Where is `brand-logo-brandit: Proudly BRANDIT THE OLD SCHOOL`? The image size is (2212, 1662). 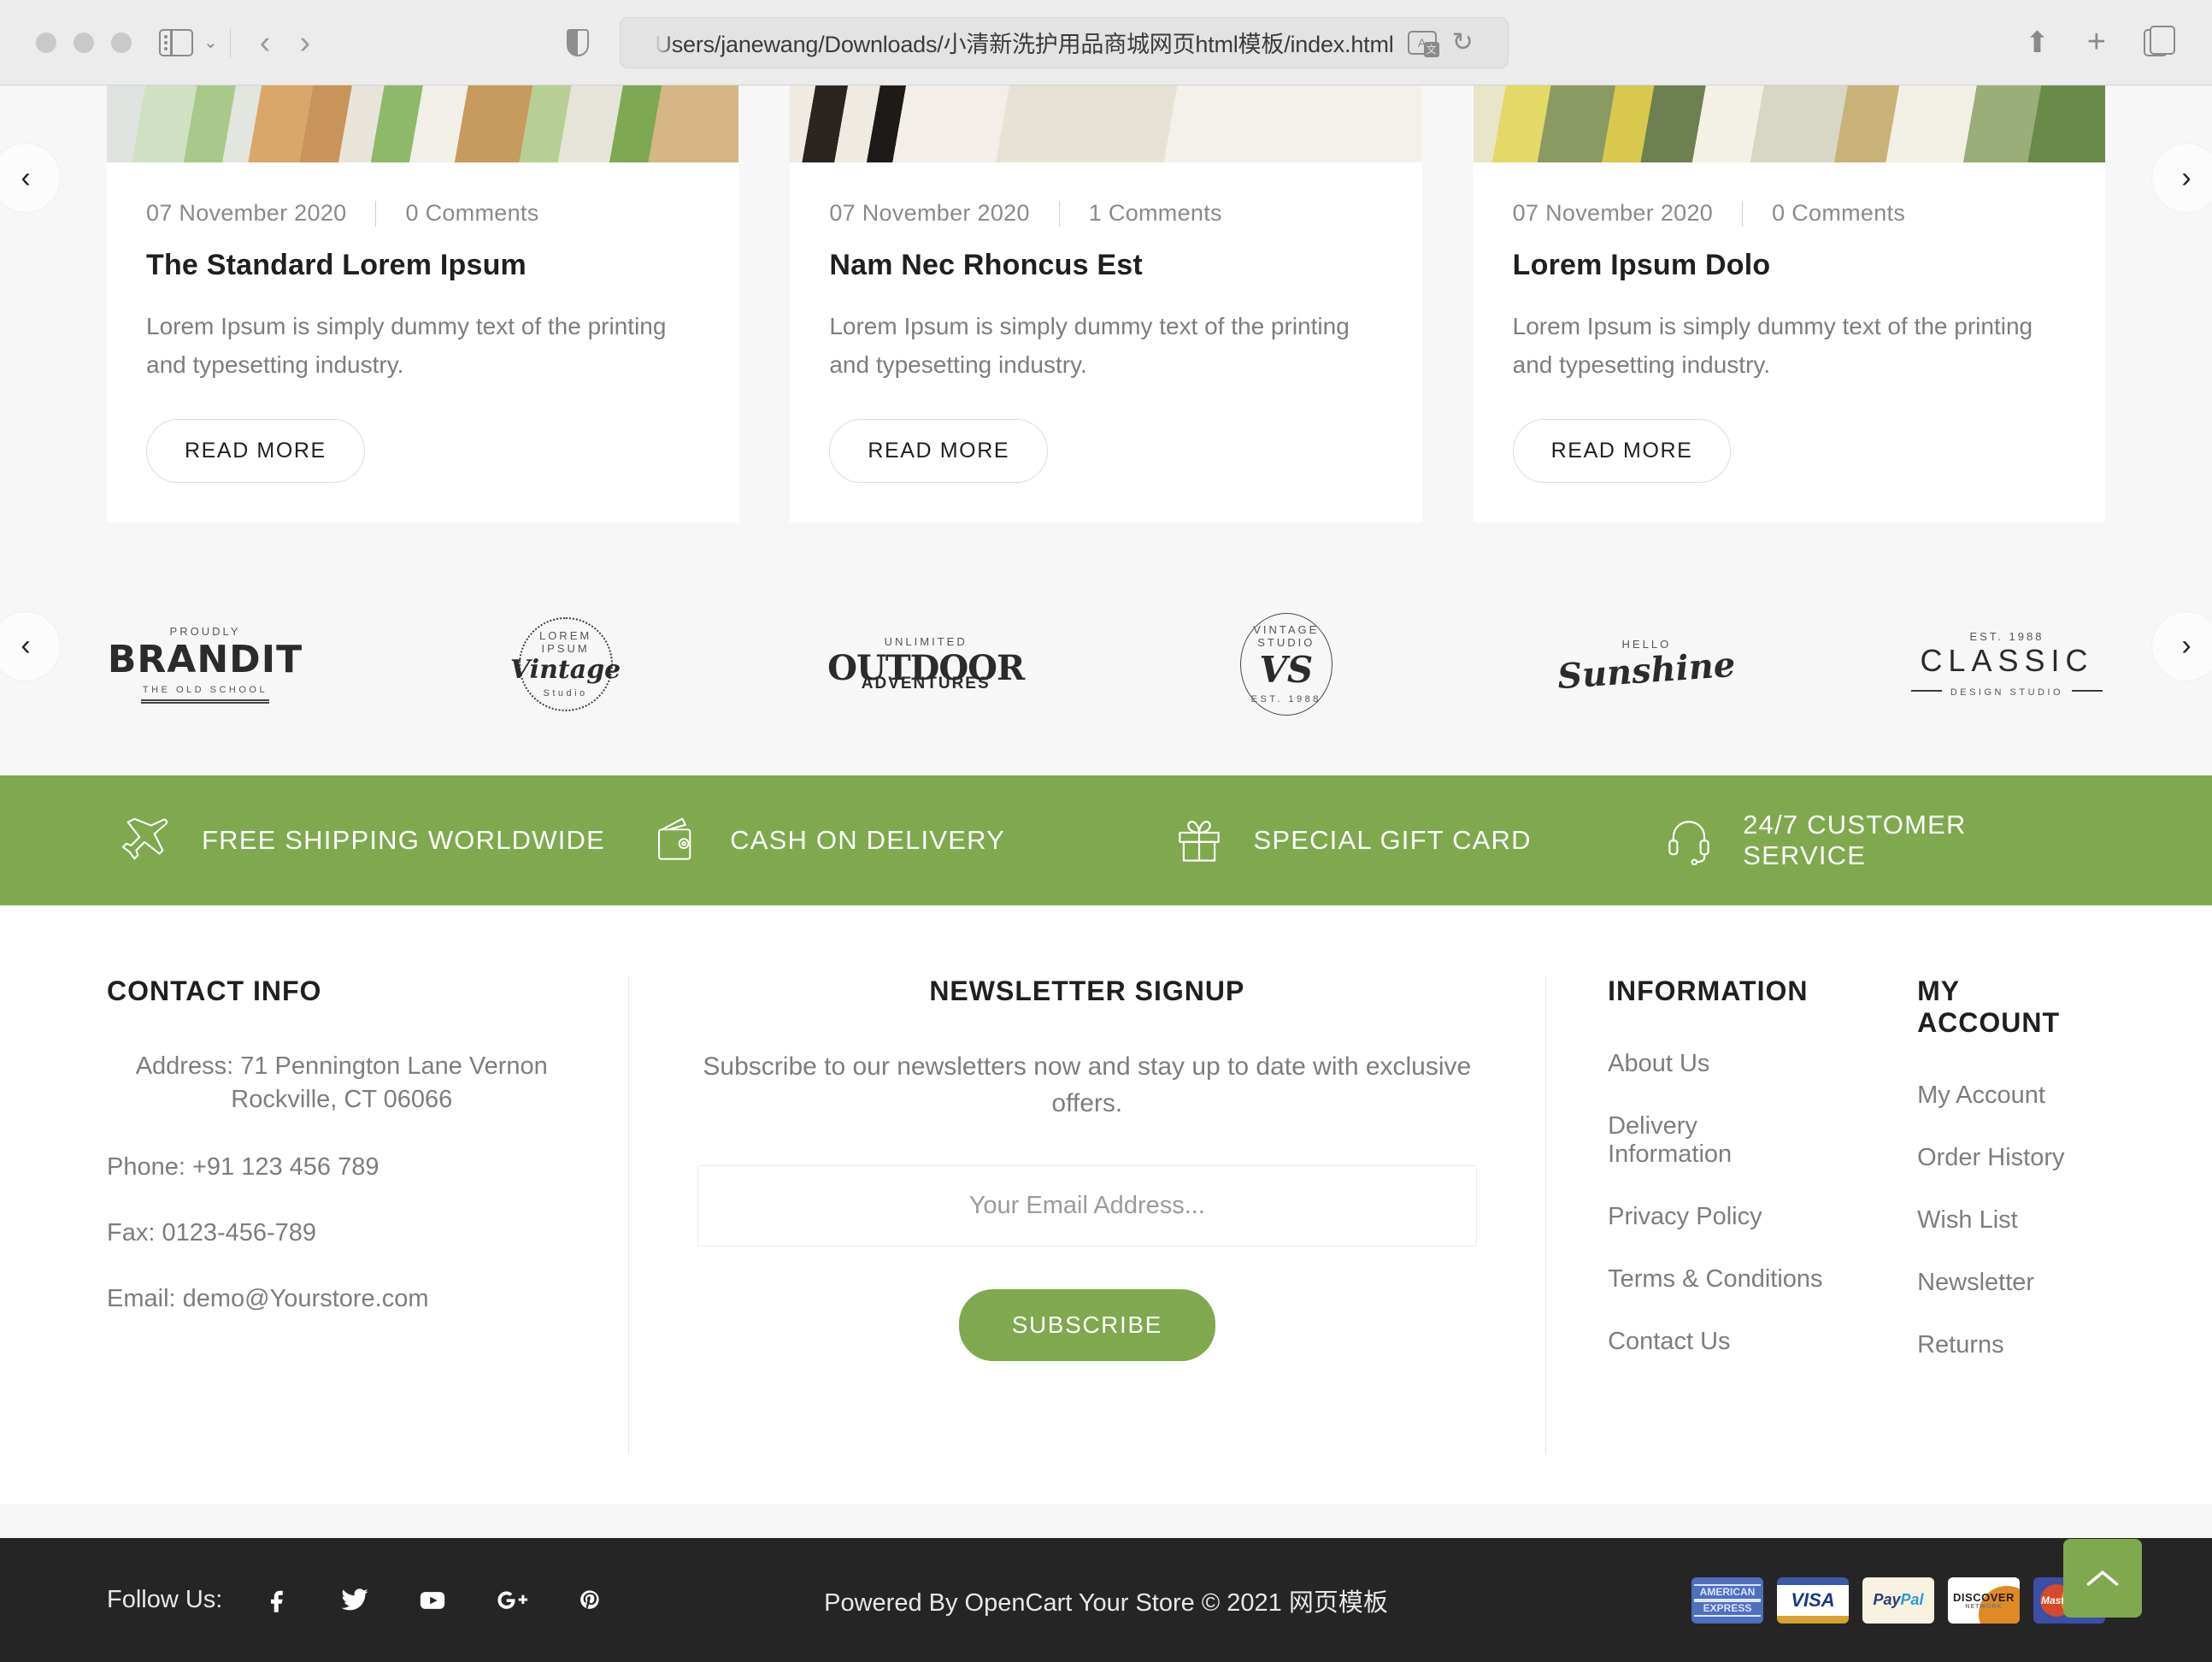 brand-logo-brandit: Proudly BRANDIT THE OLD SCHOOL is located at coordinates (205, 664).